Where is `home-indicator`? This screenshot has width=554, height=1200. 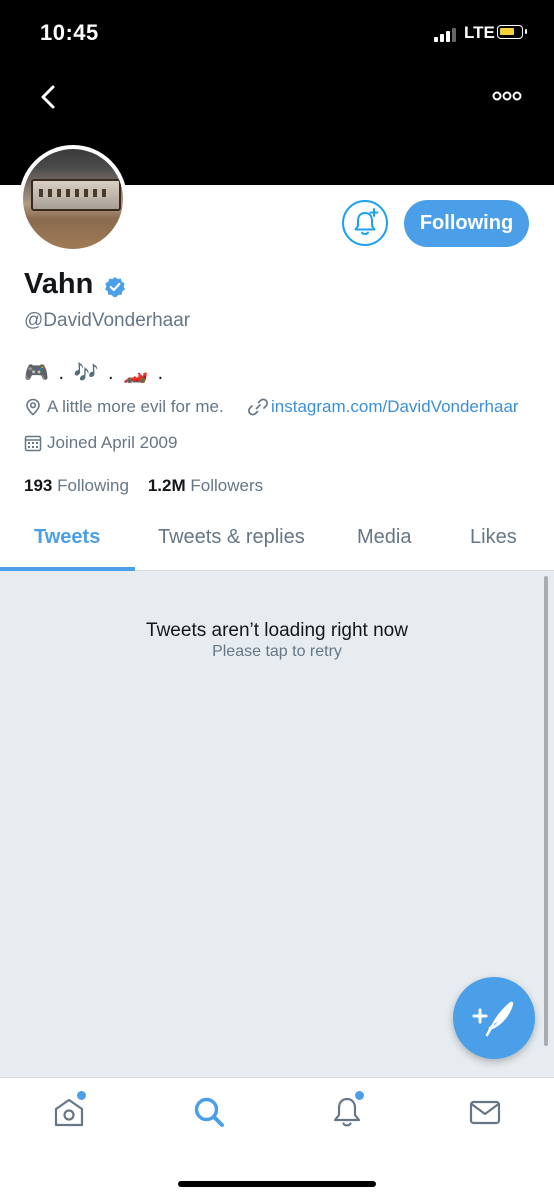
home-indicator is located at coordinates (277, 1184).